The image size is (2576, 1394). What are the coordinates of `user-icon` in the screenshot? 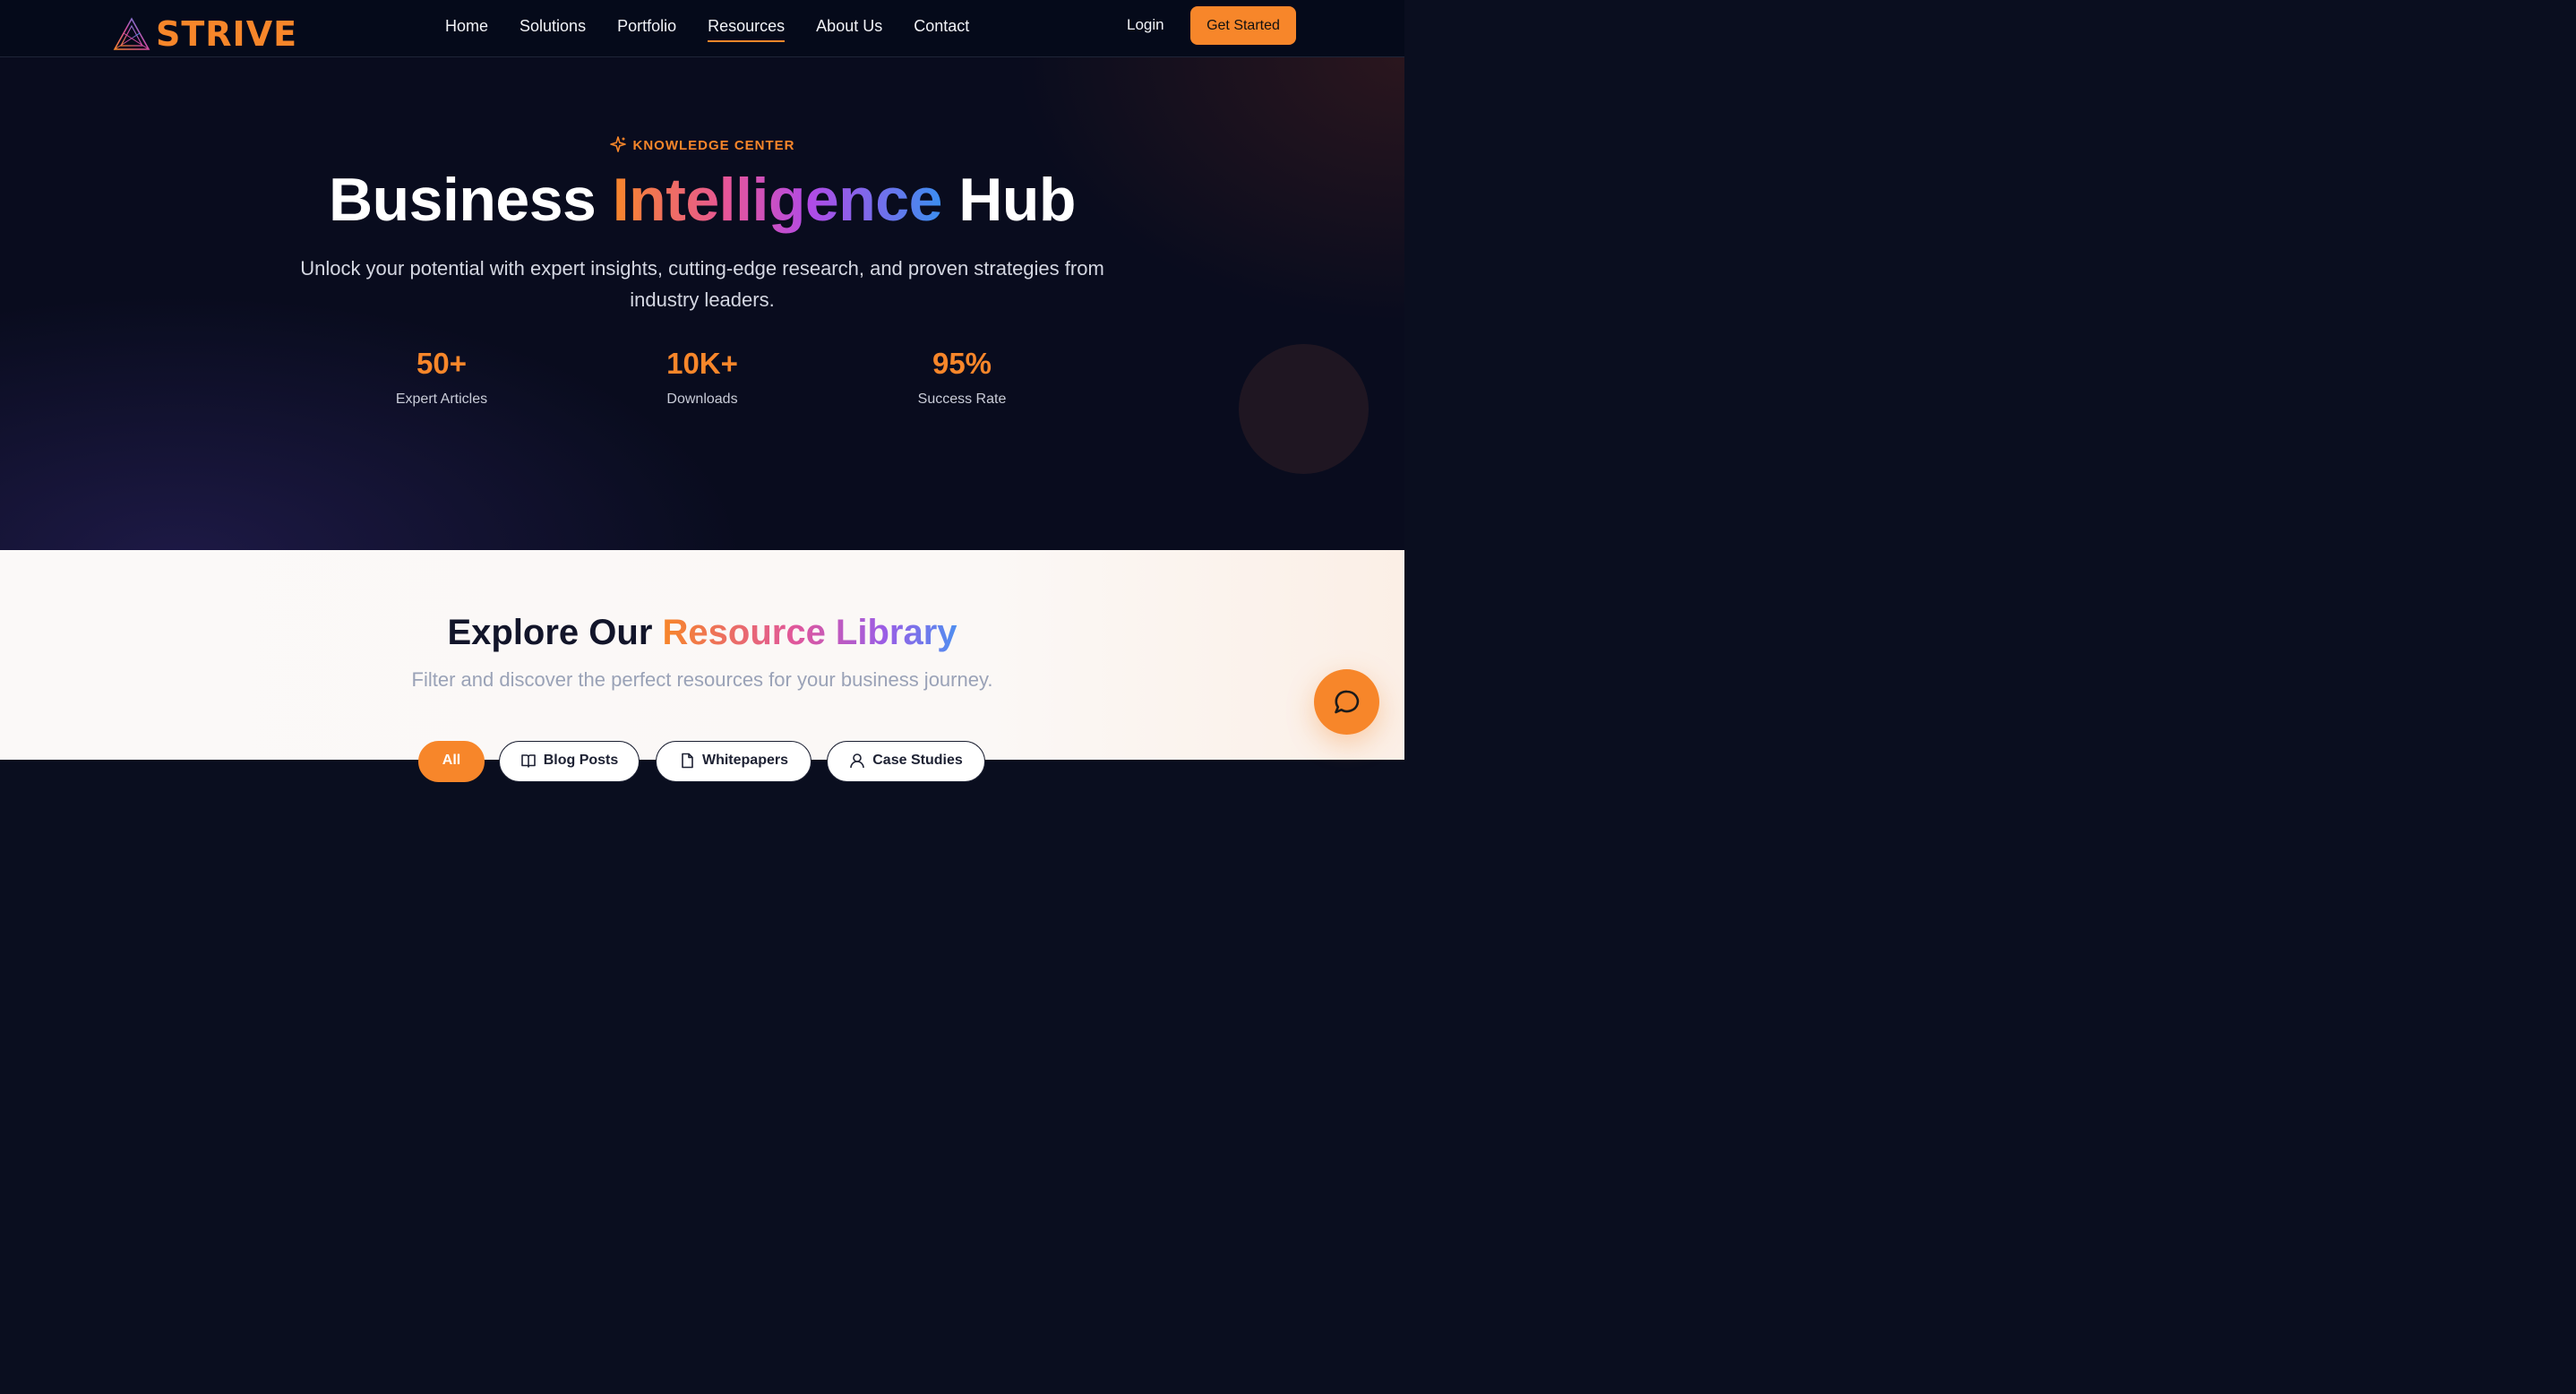 It's located at (857, 761).